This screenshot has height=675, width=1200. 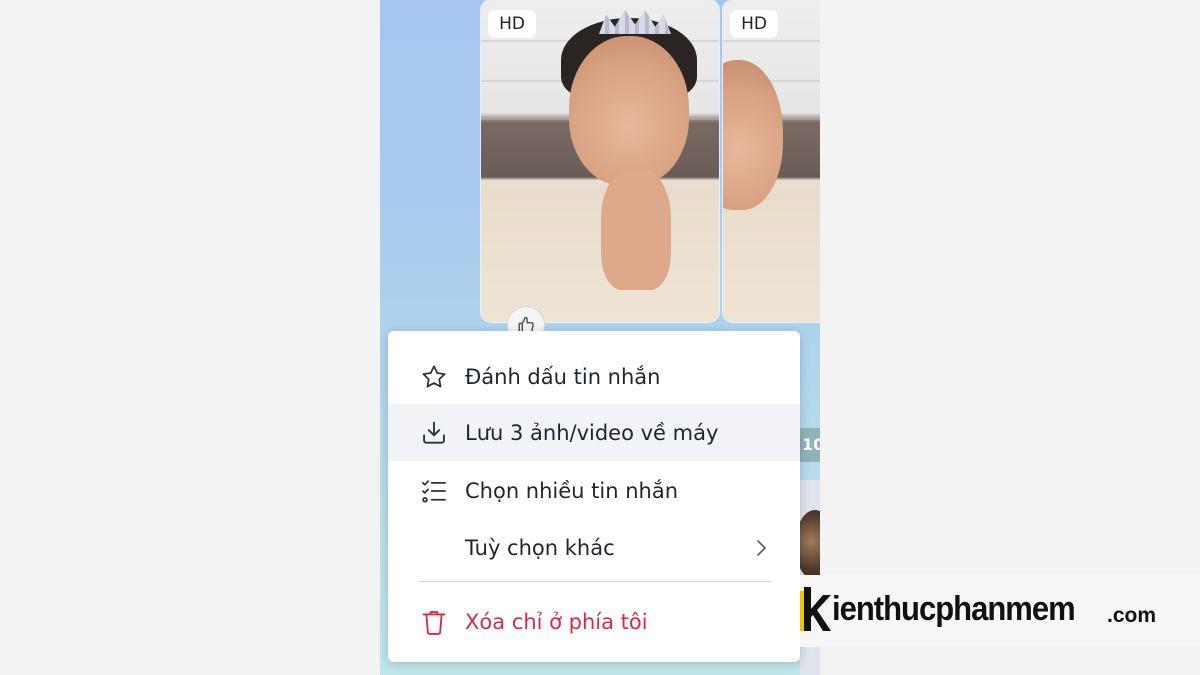 What do you see at coordinates (540, 547) in the screenshot?
I see `menu-item-label: Tuỳ chọn khác` at bounding box center [540, 547].